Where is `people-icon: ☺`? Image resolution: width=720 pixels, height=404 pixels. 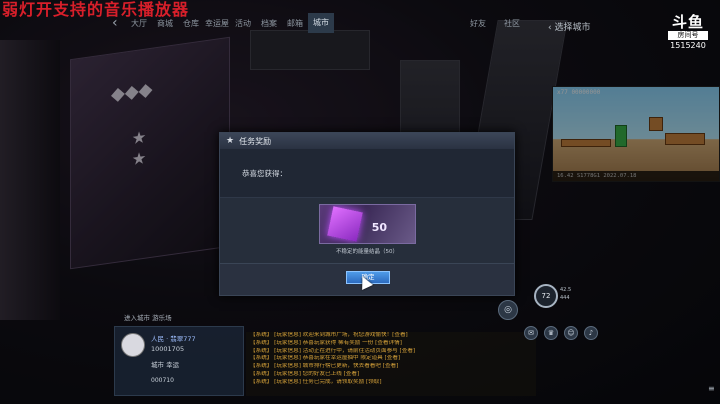 people-icon: ☺ is located at coordinates (571, 333).